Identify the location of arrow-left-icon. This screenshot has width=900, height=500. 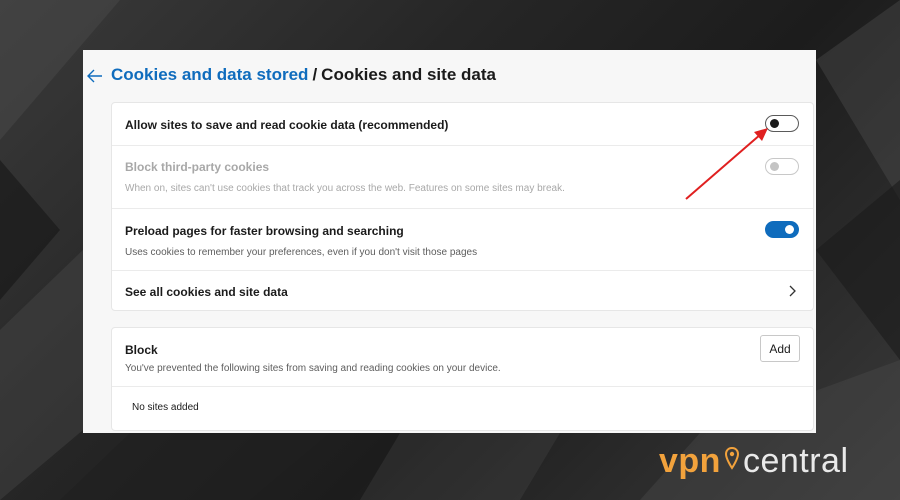
(94, 76).